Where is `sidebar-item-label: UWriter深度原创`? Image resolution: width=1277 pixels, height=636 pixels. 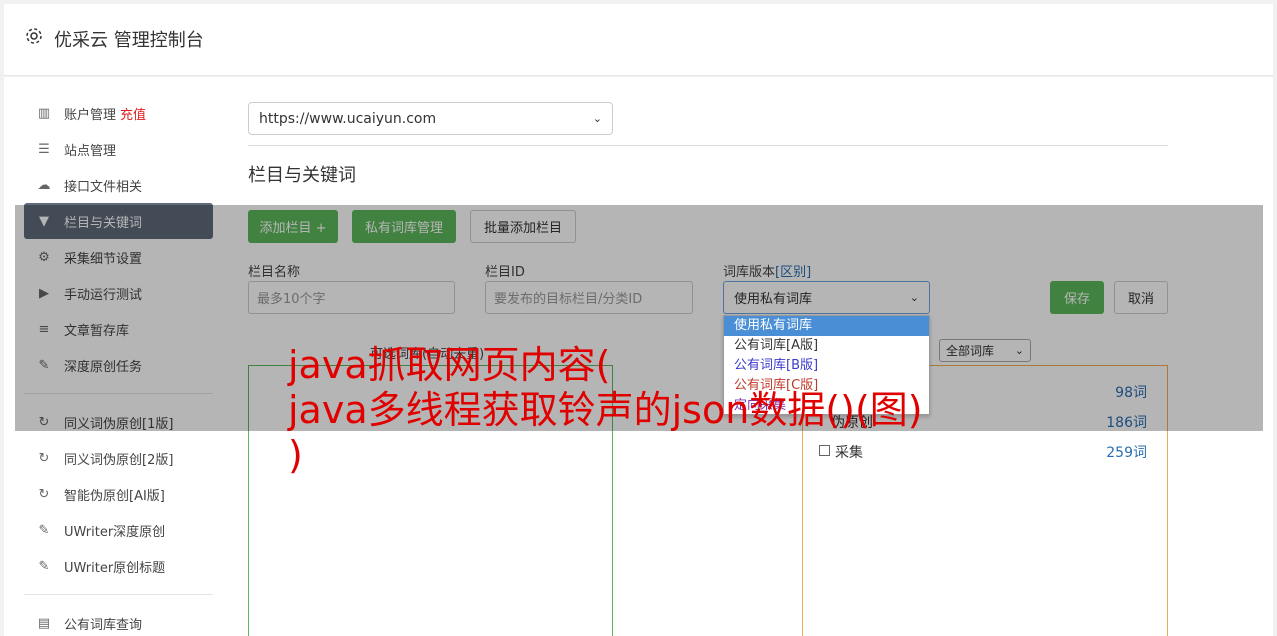
sidebar-item-label: UWriter深度原创 is located at coordinates (115, 532).